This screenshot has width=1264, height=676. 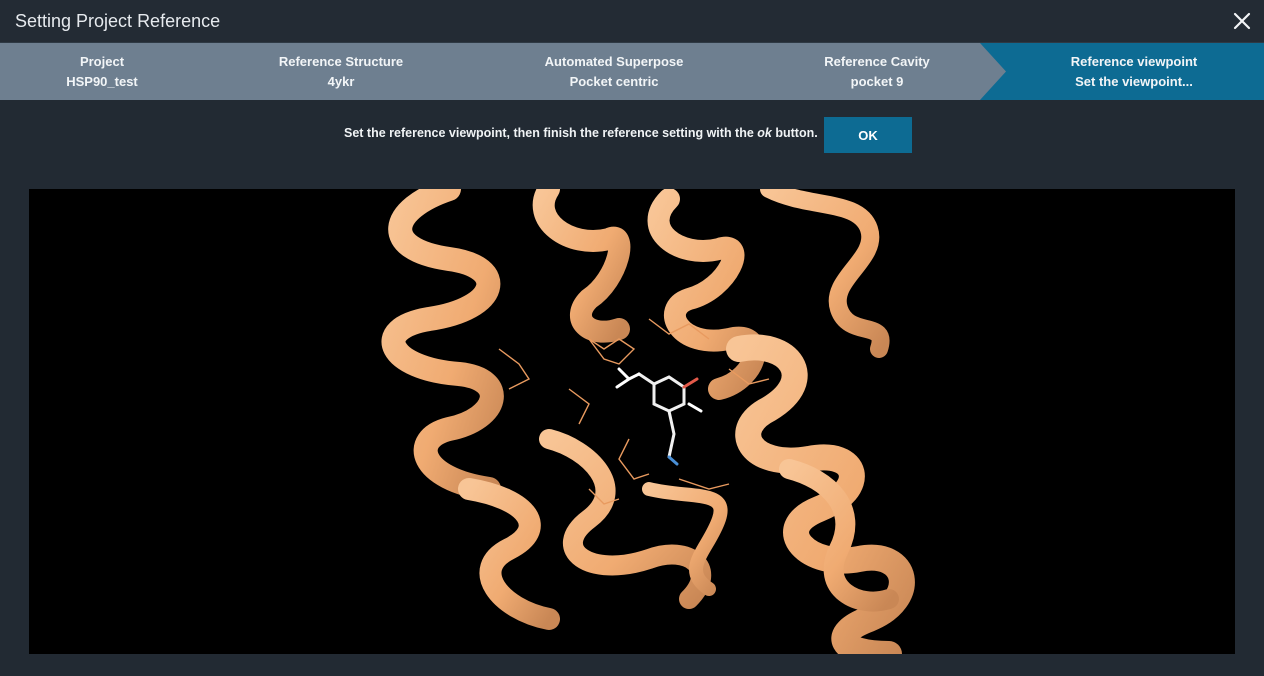 What do you see at coordinates (877, 61) in the screenshot?
I see `step-label: Reference Cavity` at bounding box center [877, 61].